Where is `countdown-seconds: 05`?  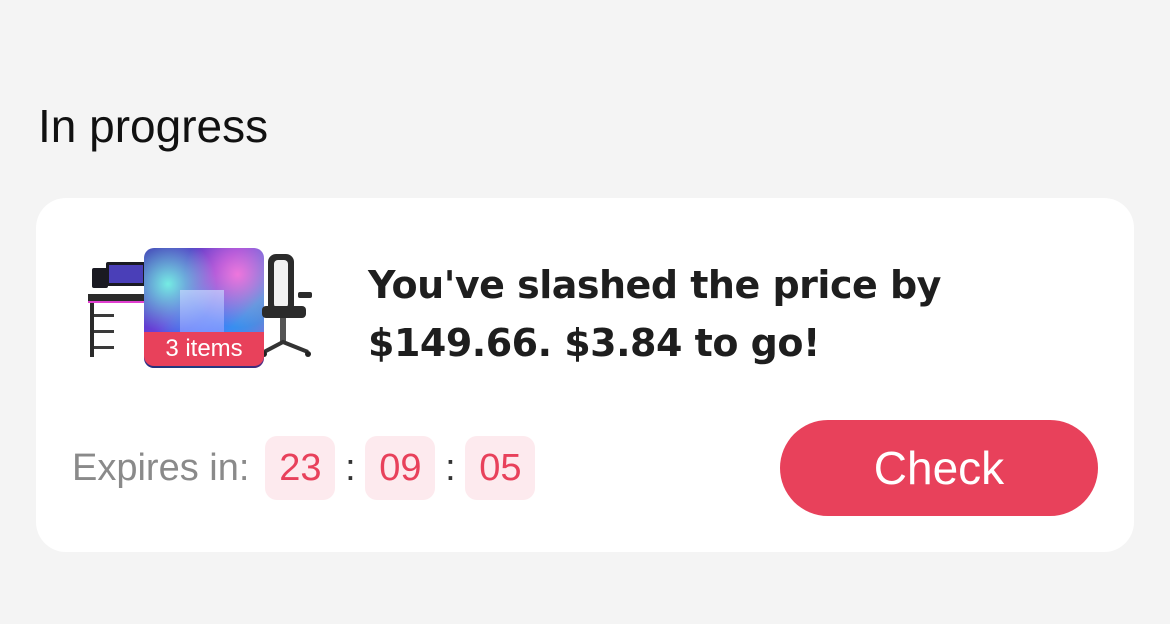 countdown-seconds: 05 is located at coordinates (500, 468).